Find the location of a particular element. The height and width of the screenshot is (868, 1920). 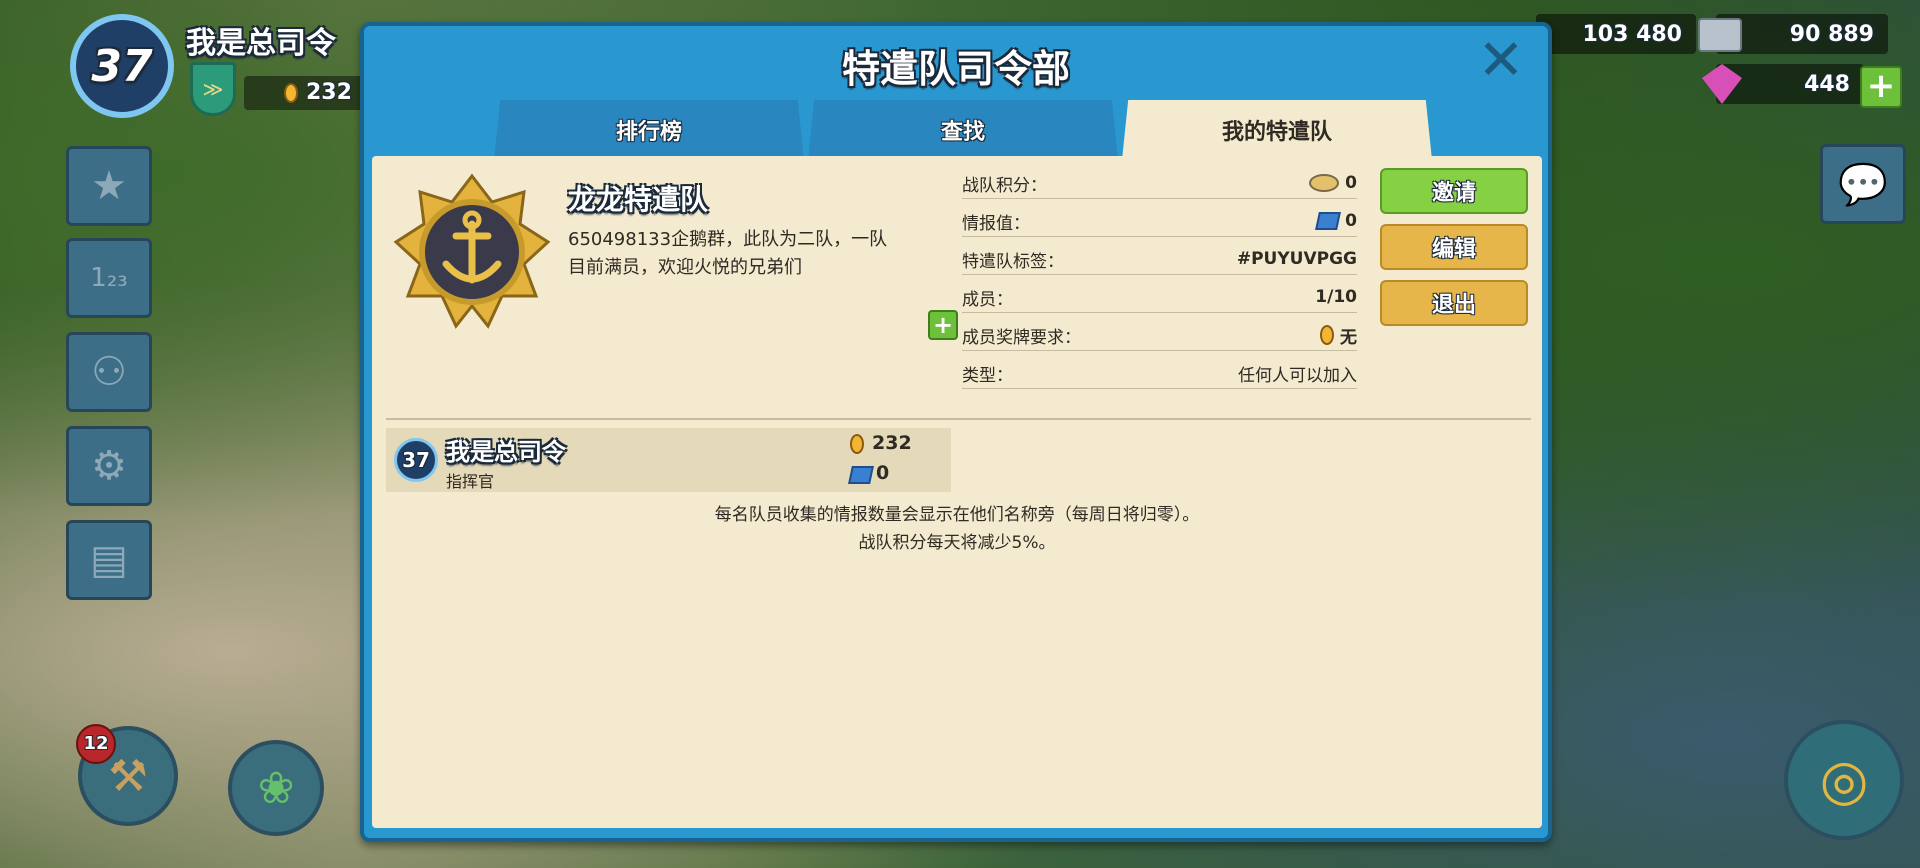

player-level-badge: 37 is located at coordinates (122, 66).